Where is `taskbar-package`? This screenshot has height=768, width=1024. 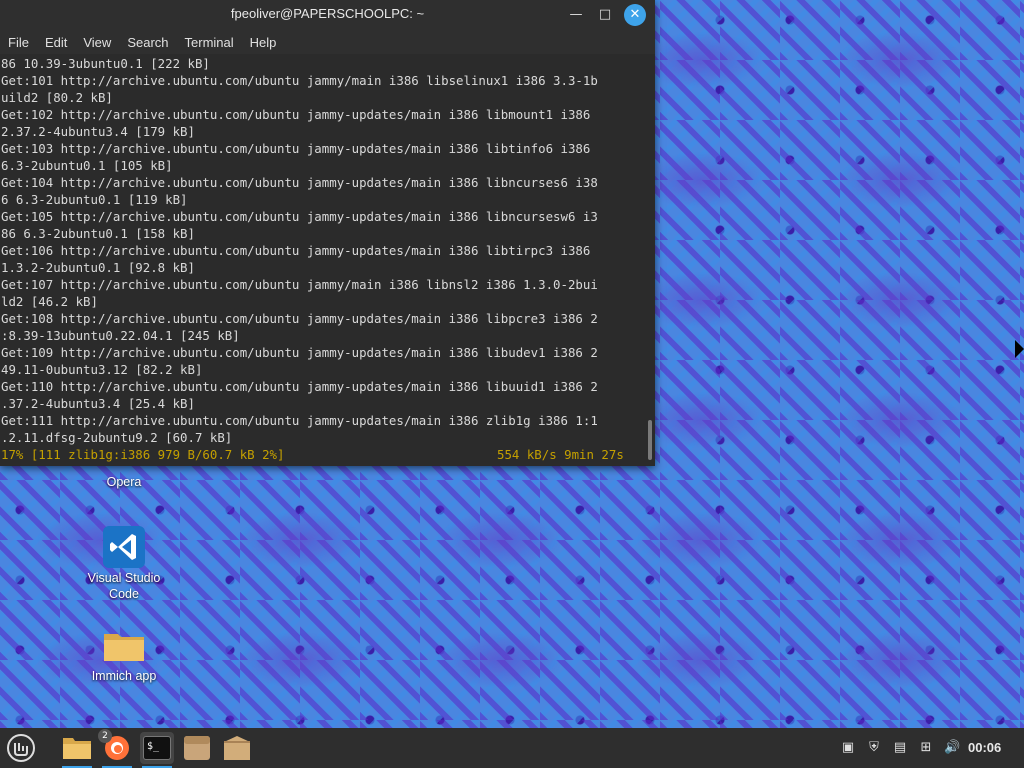
taskbar-package is located at coordinates (237, 748).